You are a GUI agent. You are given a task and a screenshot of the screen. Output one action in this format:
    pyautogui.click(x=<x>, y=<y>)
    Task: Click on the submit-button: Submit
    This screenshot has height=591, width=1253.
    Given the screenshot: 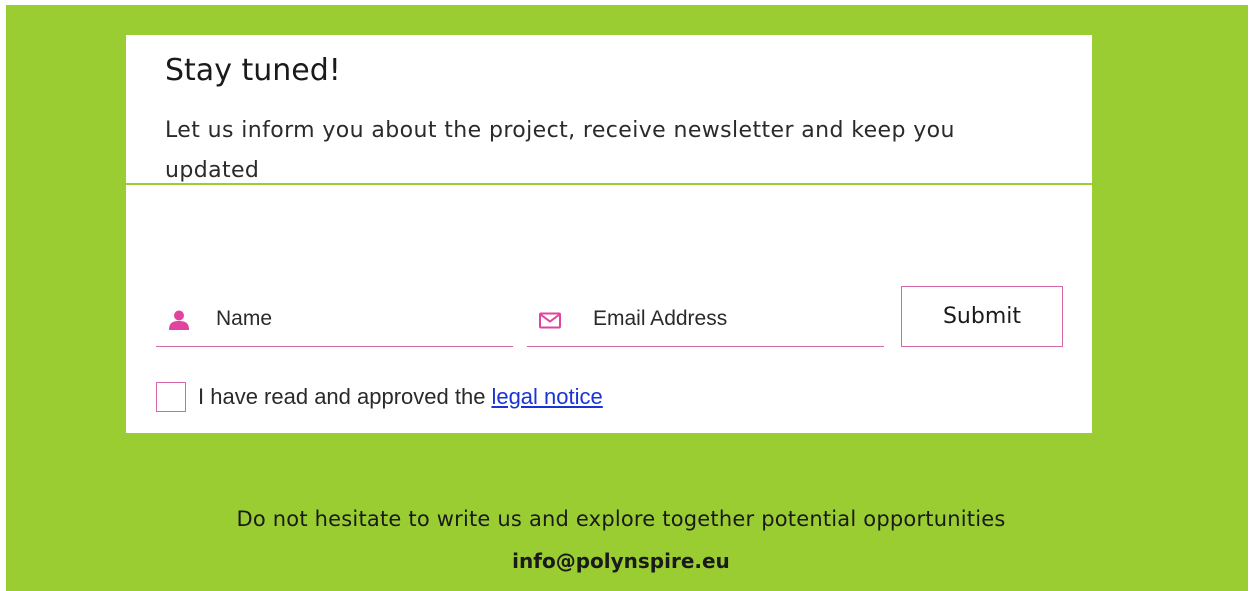 What is the action you would take?
    pyautogui.click(x=982, y=316)
    